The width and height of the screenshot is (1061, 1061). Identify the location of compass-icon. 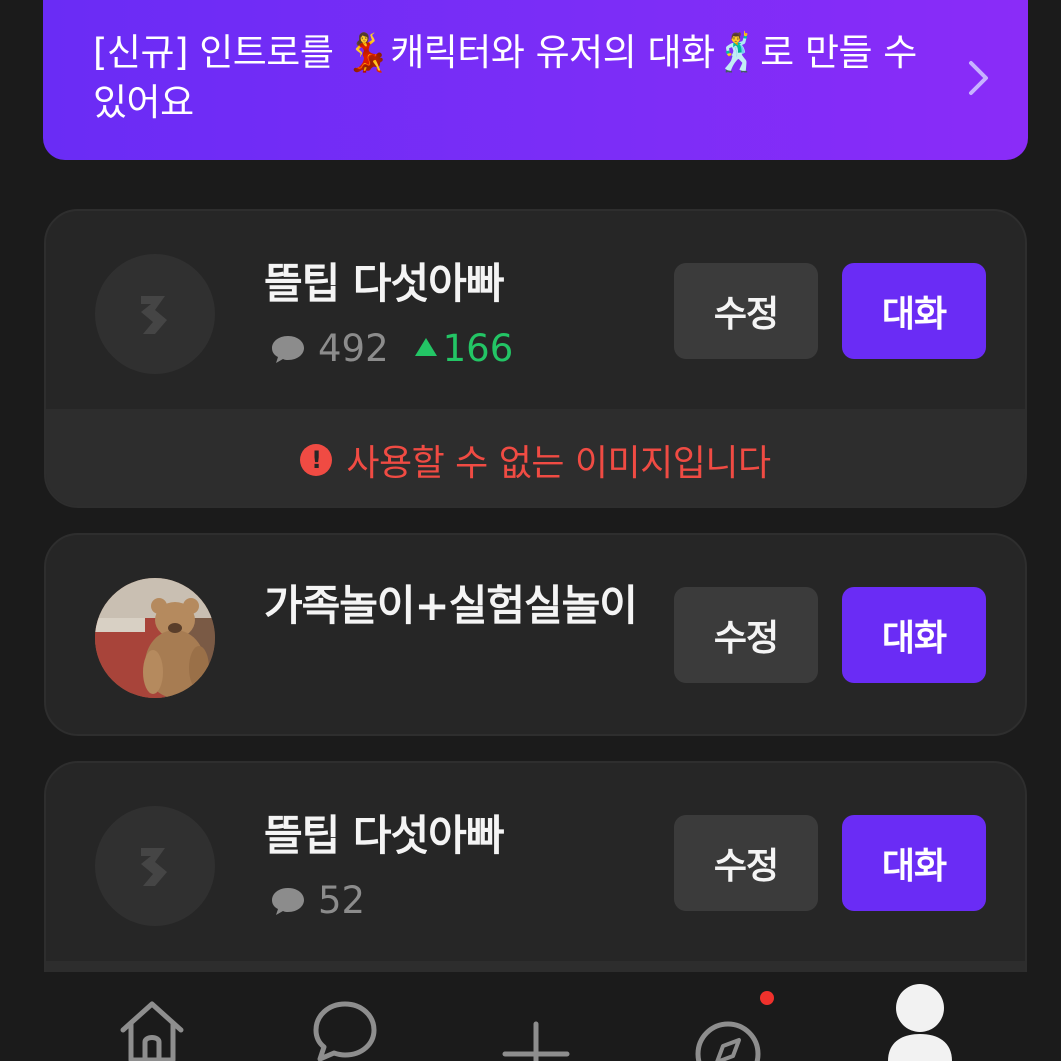
(728, 1028).